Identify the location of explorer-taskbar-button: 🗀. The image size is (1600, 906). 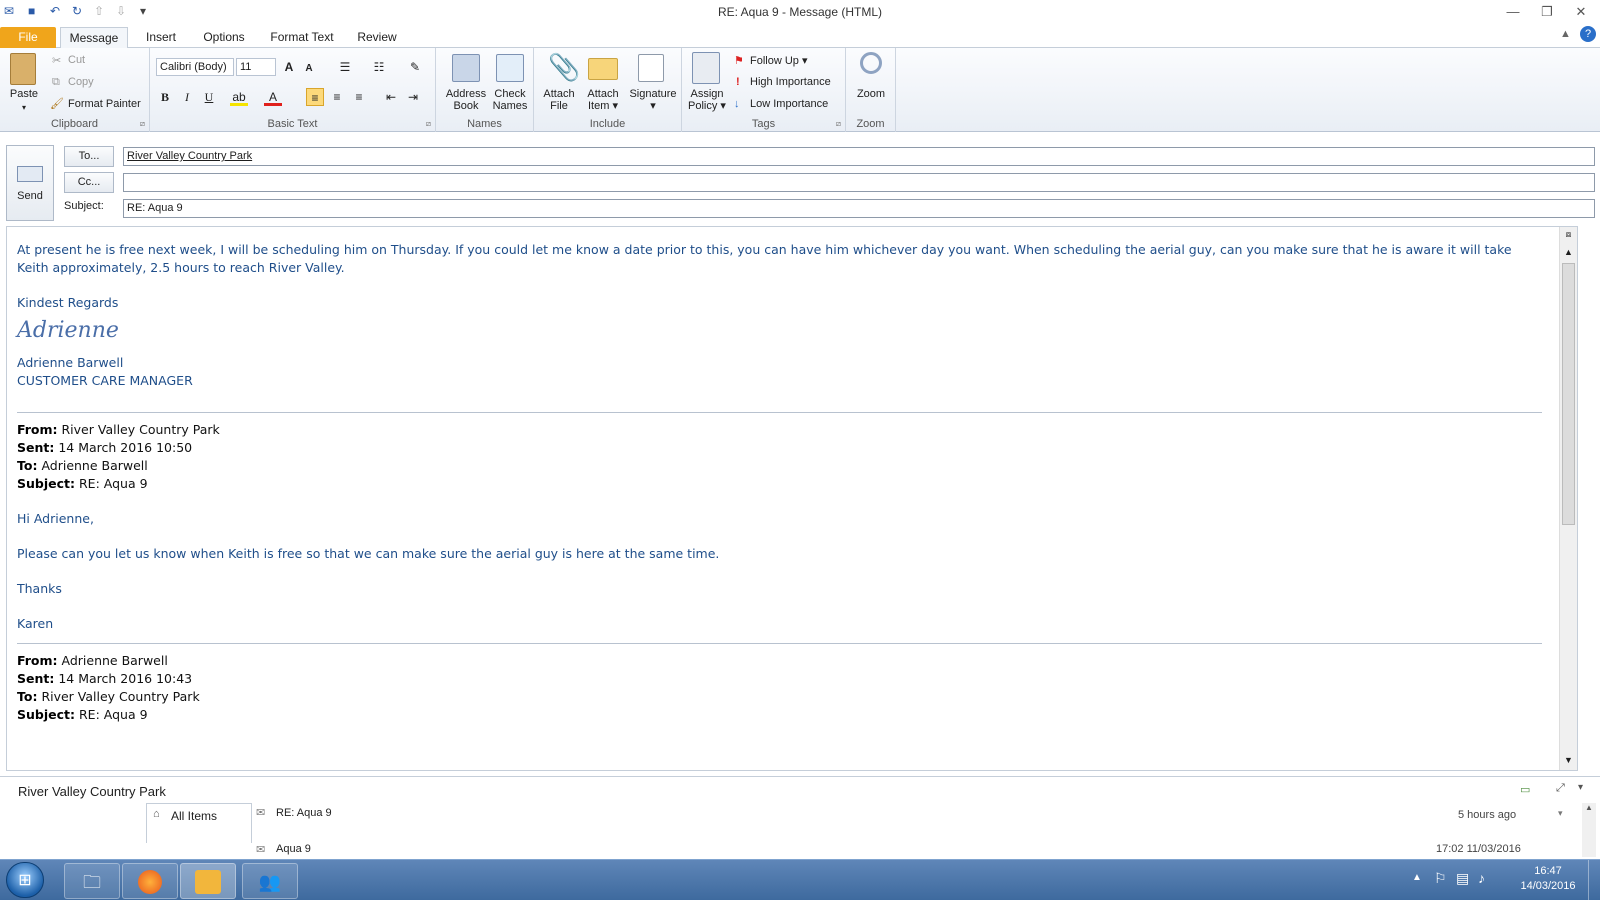
(92, 881).